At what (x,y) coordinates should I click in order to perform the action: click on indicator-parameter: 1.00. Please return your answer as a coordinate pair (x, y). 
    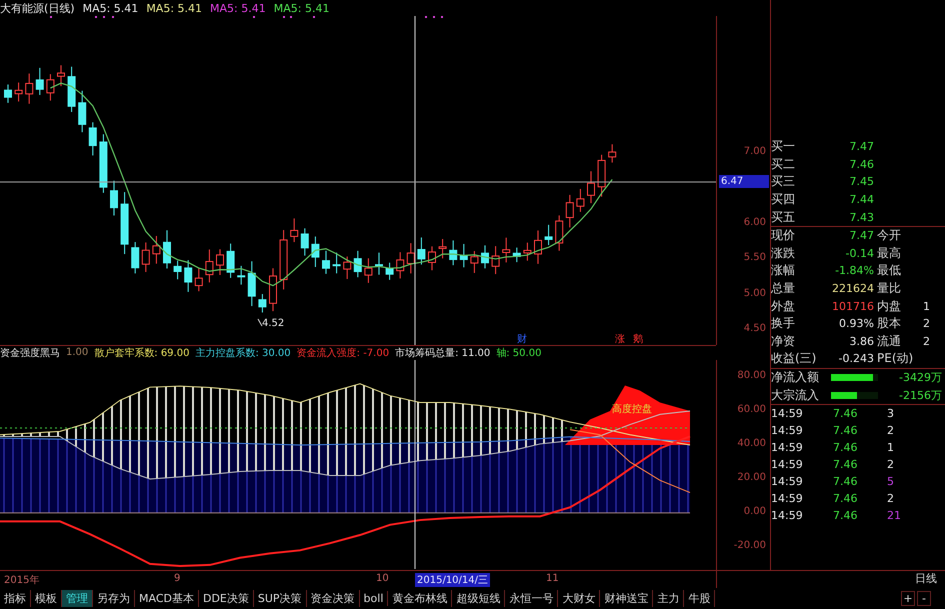
    Looking at the image, I should click on (77, 352).